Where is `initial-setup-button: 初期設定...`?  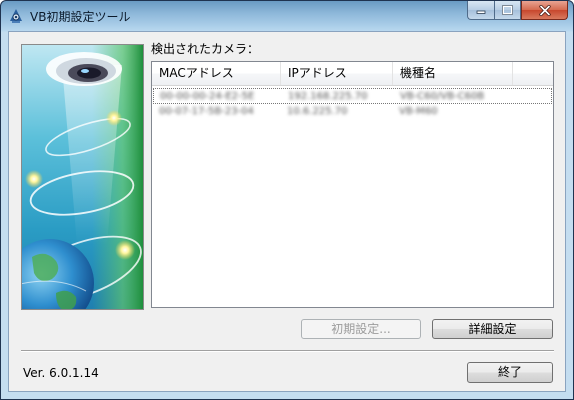
initial-setup-button: 初期設定... is located at coordinates (361, 329).